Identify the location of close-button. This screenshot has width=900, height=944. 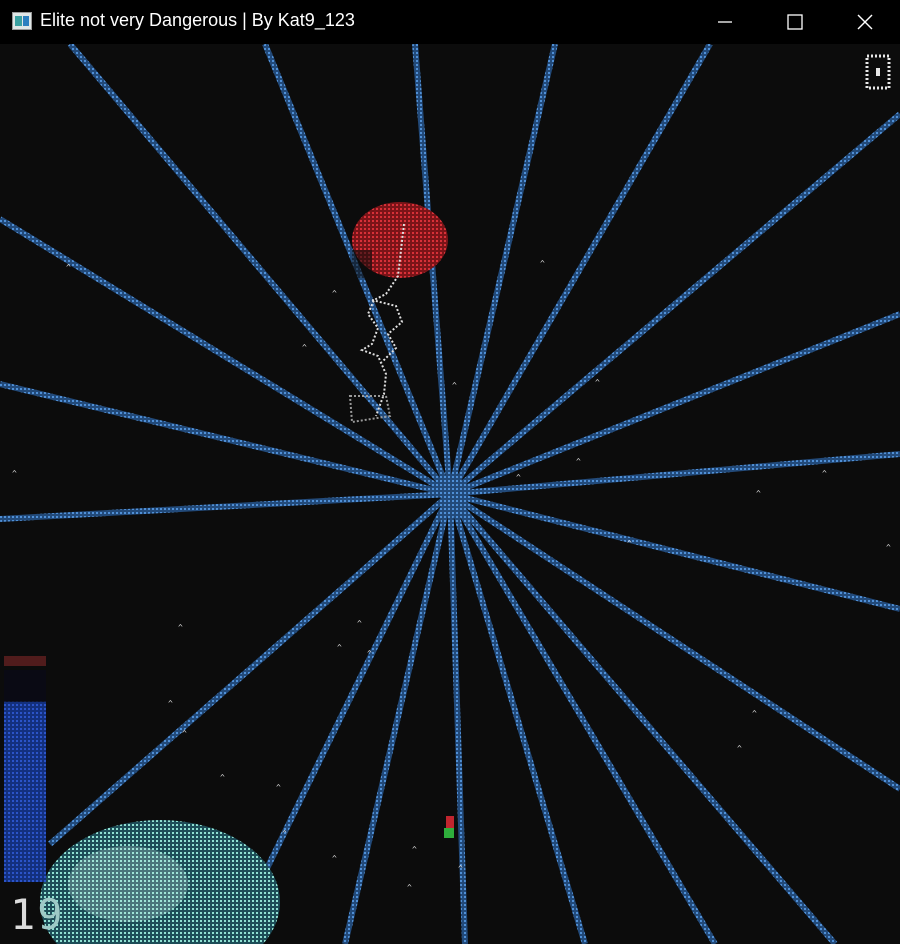
(865, 22).